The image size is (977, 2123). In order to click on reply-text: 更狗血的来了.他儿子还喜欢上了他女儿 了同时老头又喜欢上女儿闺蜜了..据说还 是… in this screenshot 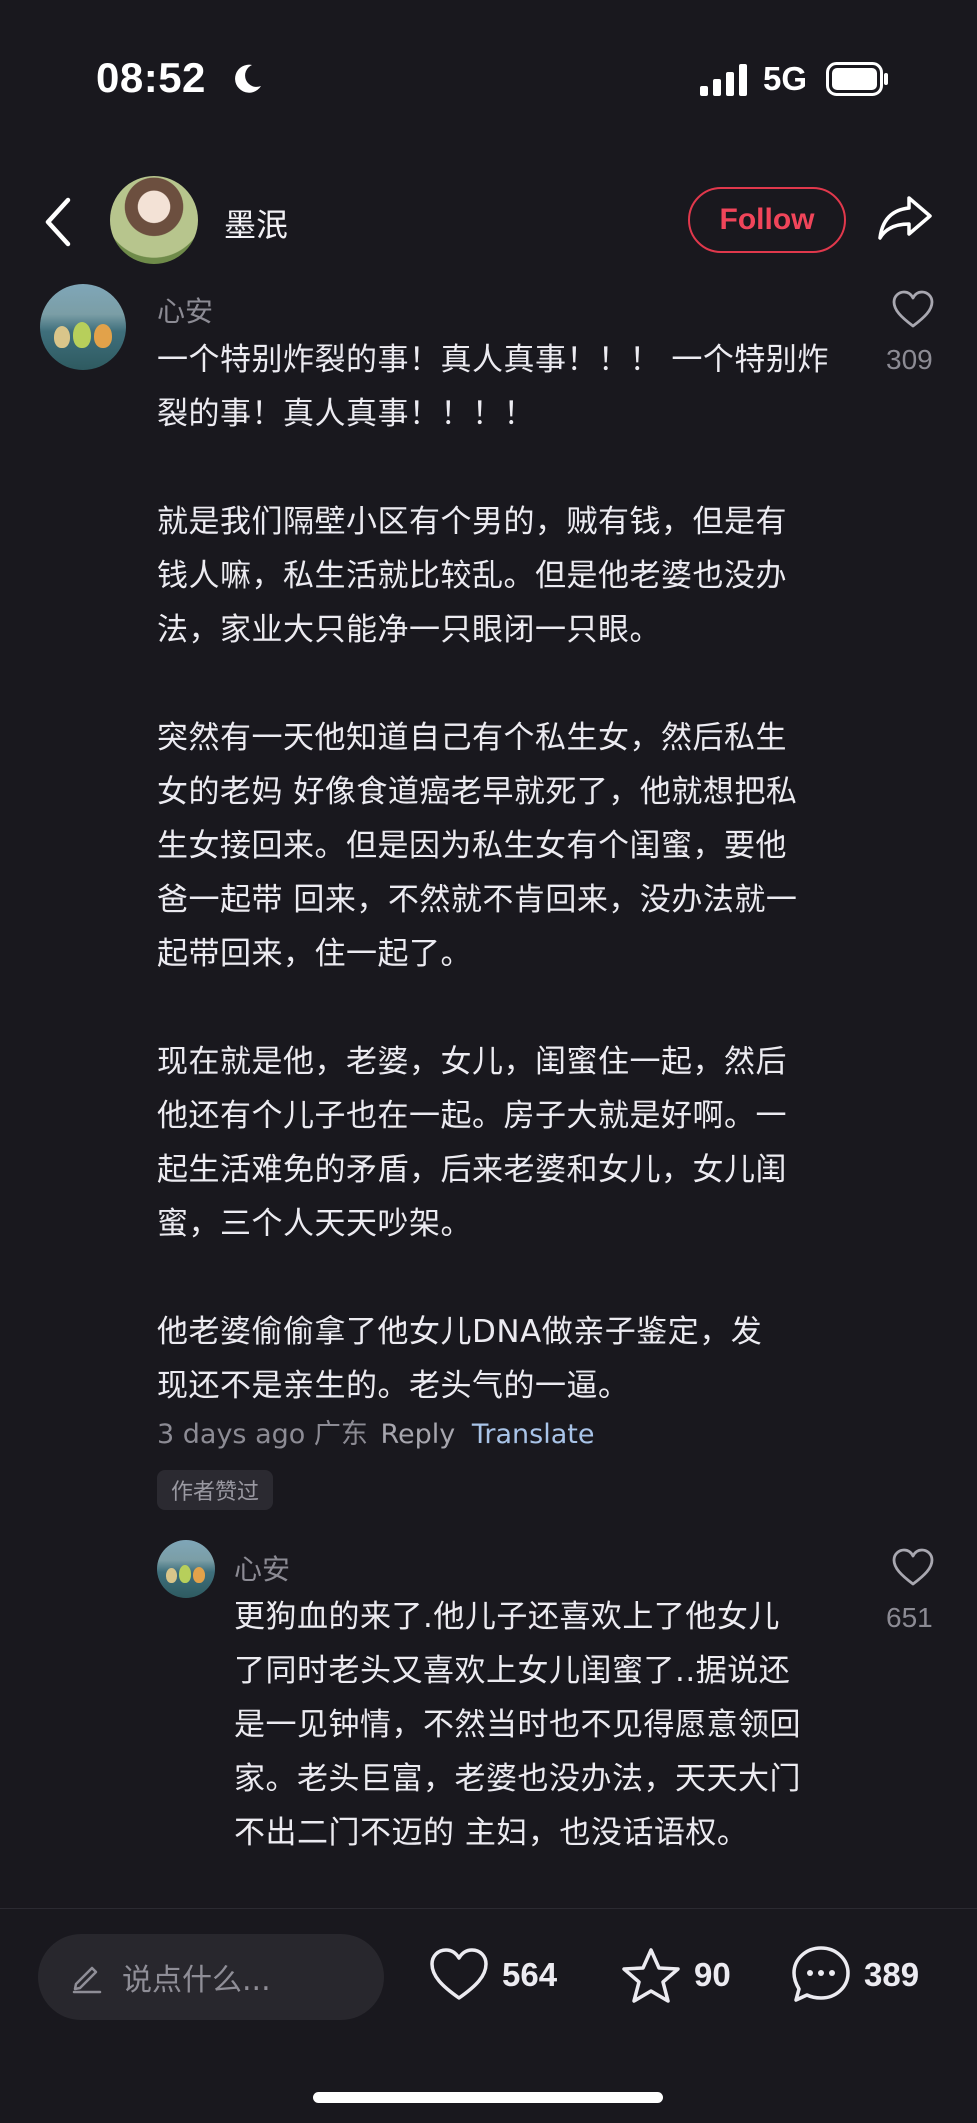, I will do `click(517, 1725)`.